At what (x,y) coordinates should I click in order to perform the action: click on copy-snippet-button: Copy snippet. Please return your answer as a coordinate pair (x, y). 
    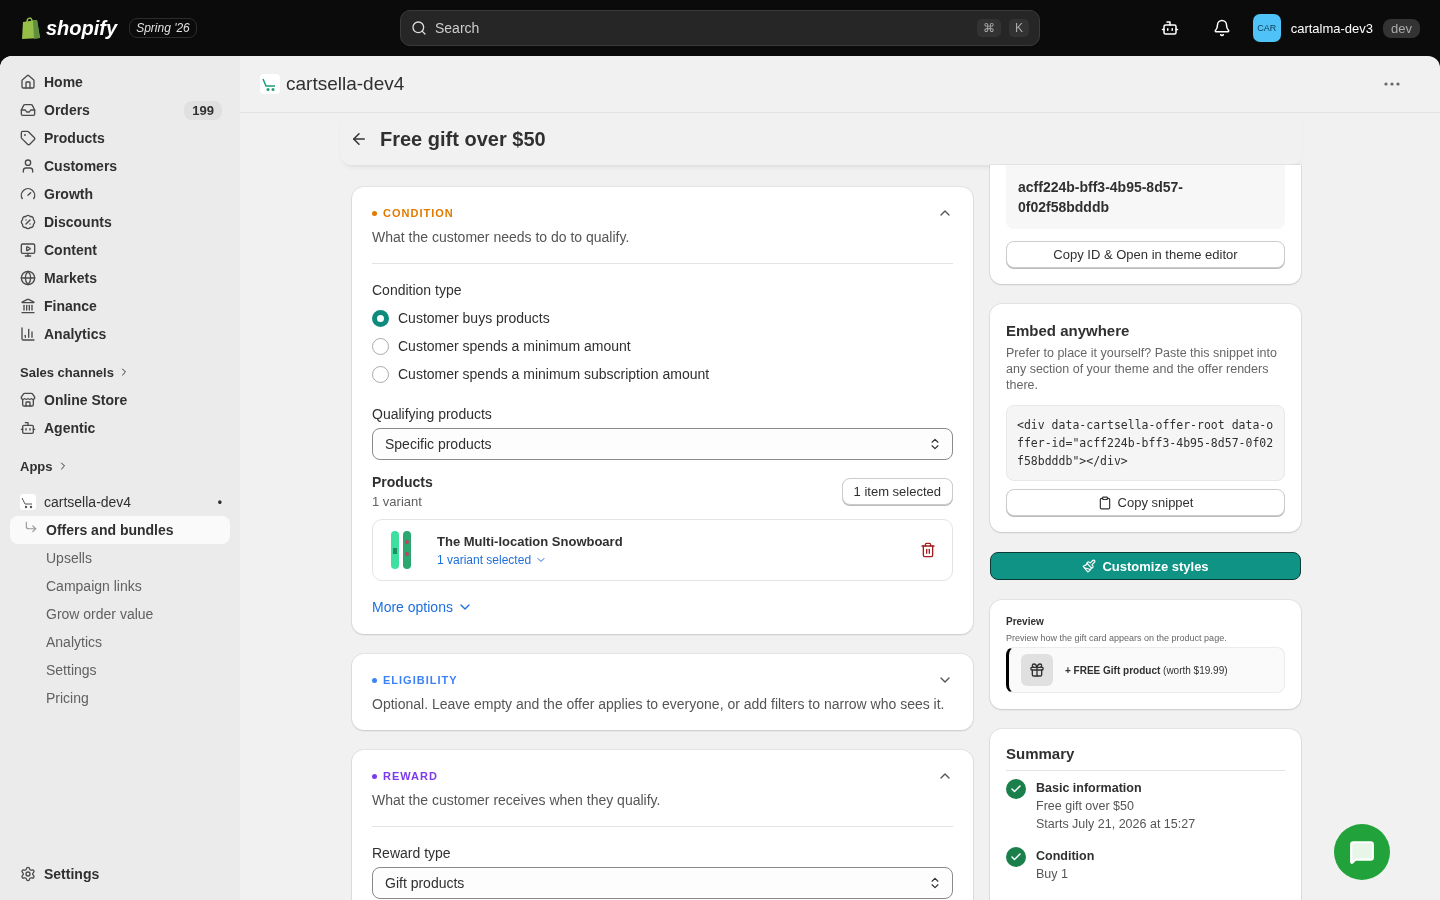
    Looking at the image, I should click on (1145, 502).